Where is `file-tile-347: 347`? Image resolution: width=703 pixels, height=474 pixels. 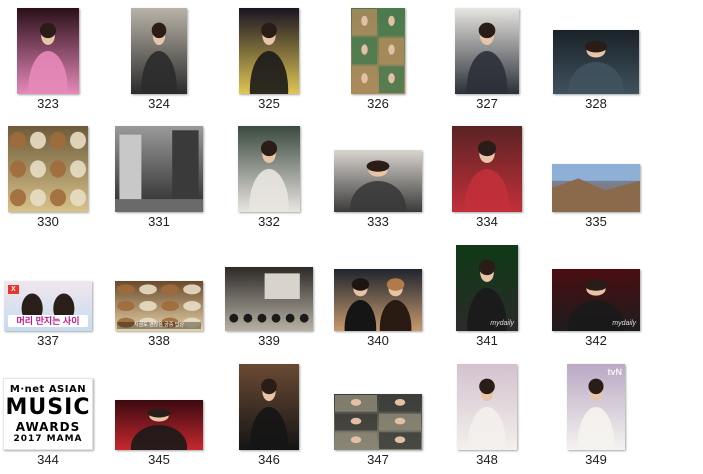 file-tile-347: 347 is located at coordinates (378, 415).